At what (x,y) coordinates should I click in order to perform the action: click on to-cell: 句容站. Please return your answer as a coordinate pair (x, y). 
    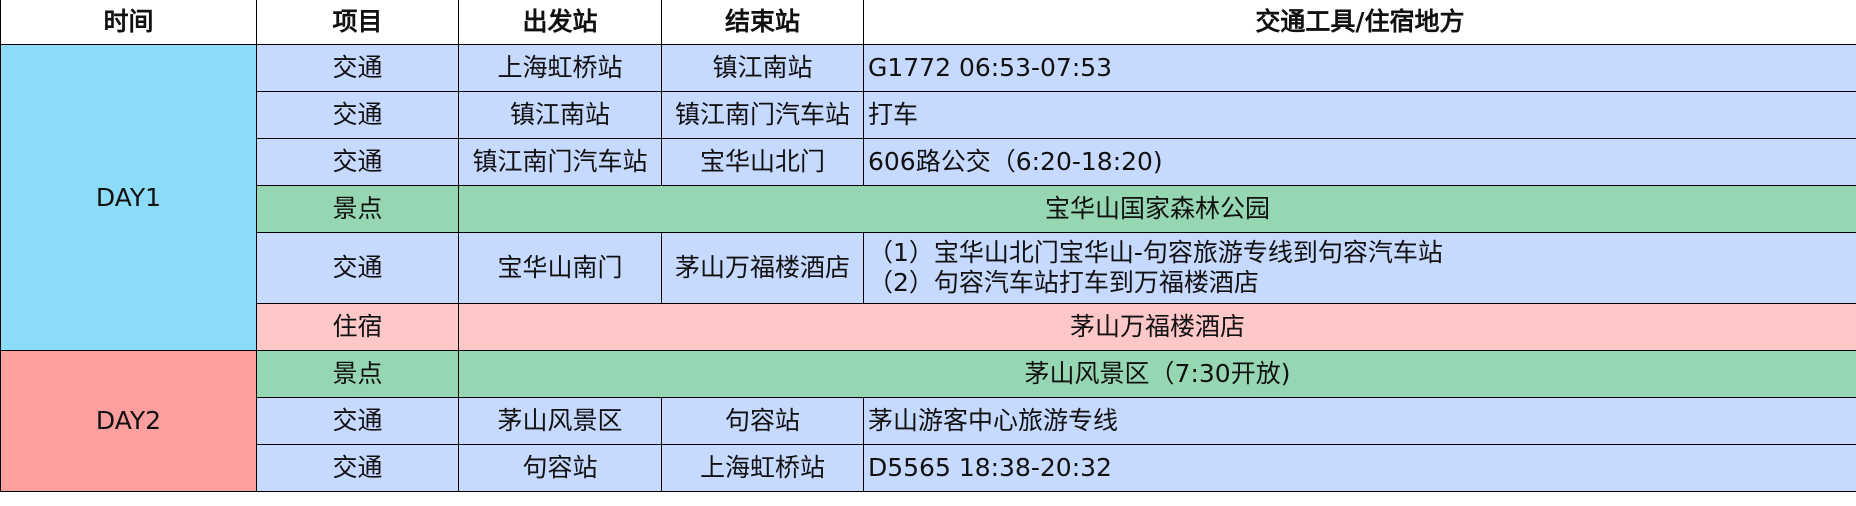
    Looking at the image, I should click on (762, 421).